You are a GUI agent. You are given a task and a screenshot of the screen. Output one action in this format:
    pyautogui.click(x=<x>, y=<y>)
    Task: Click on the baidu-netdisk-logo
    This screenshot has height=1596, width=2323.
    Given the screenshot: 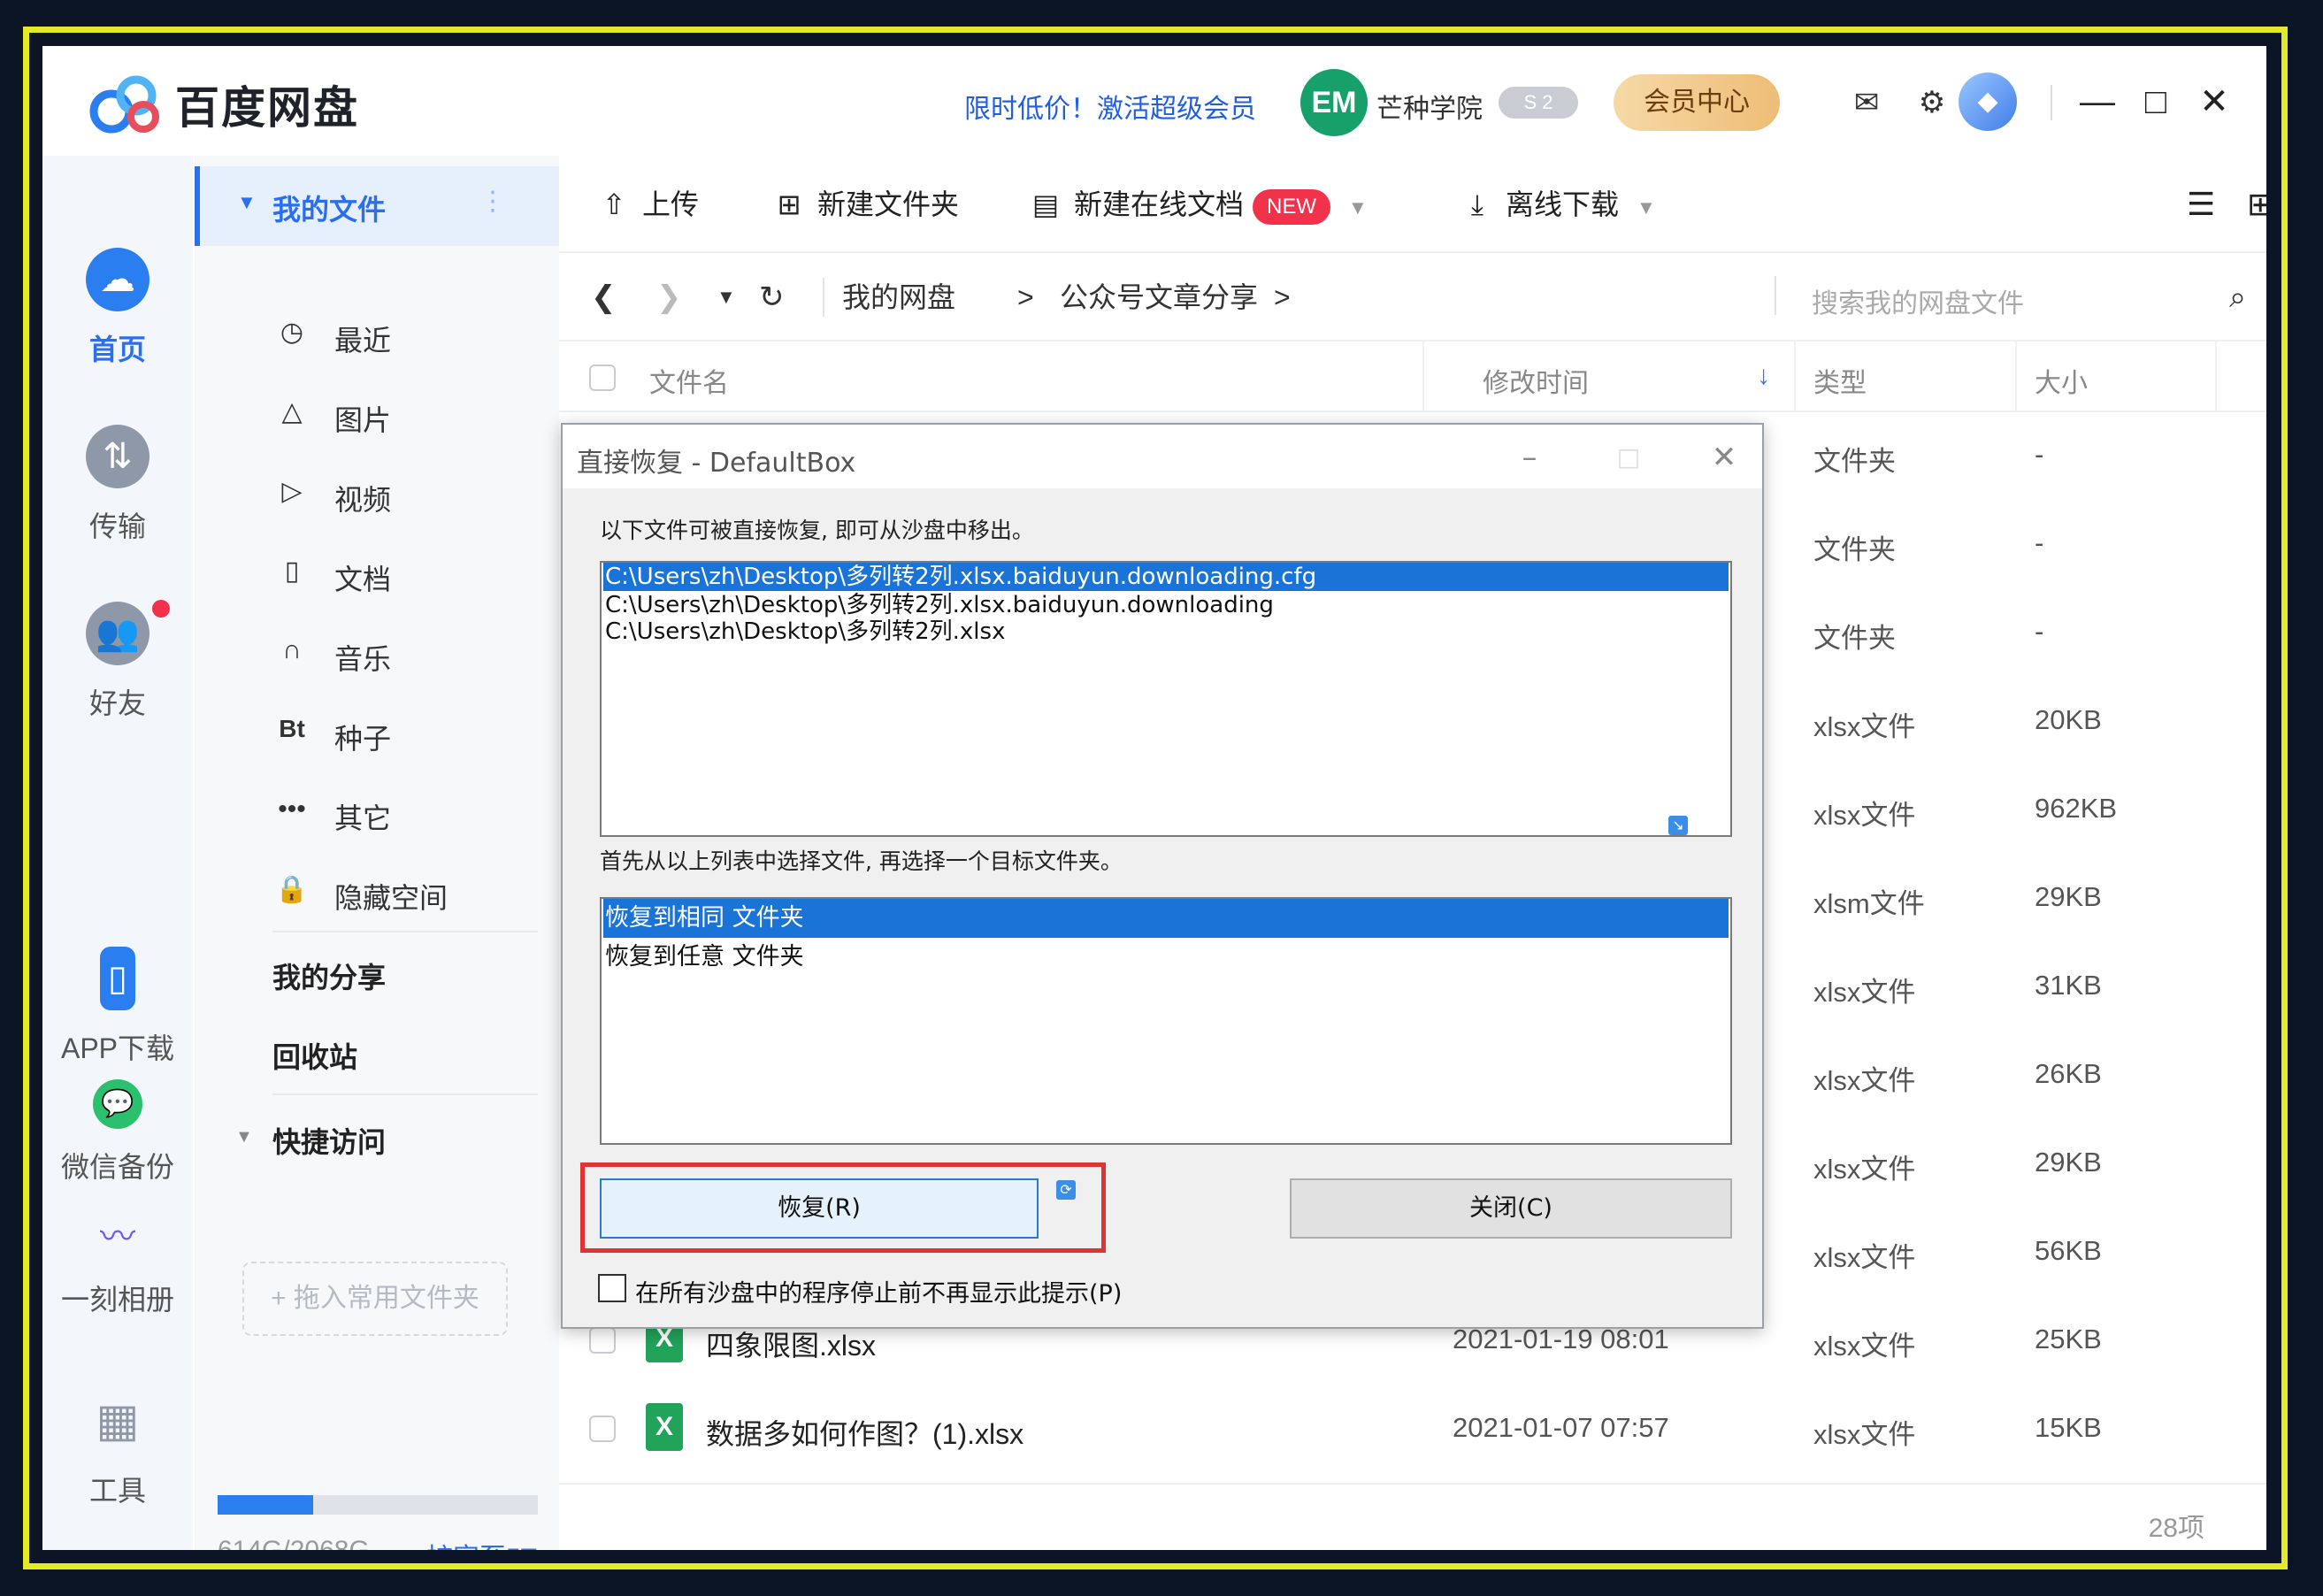 What is the action you would take?
    pyautogui.click(x=124, y=104)
    